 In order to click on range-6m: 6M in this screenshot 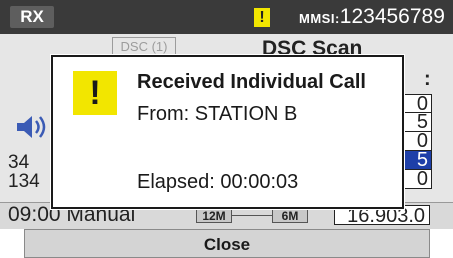, I will do `click(290, 215)`.